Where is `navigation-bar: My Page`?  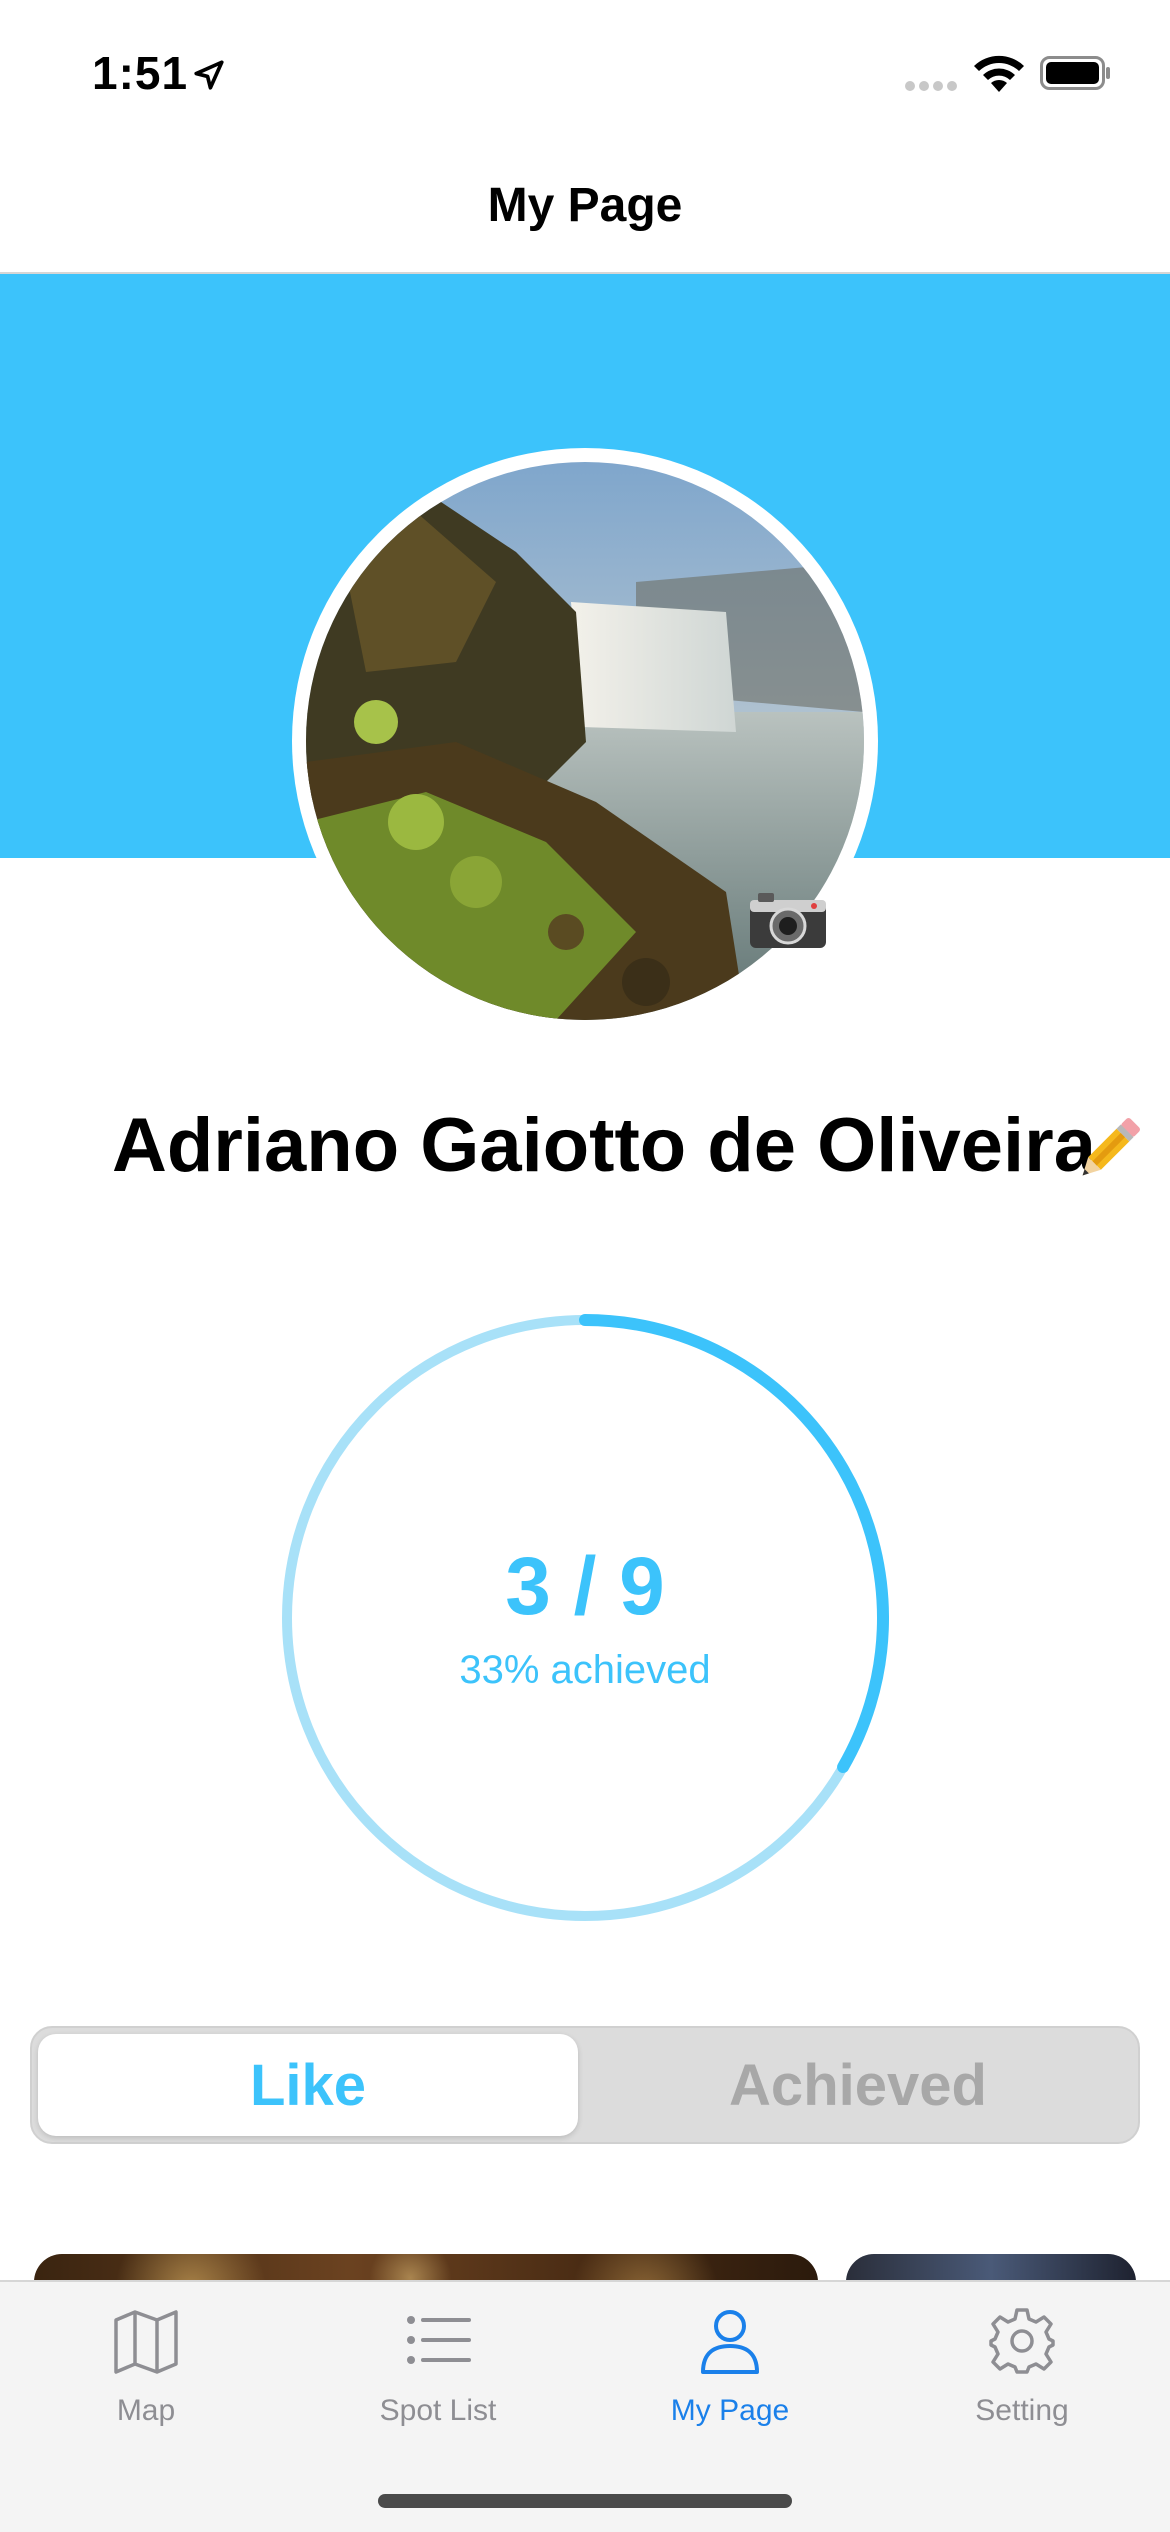
navigation-bar: My Page is located at coordinates (585, 207).